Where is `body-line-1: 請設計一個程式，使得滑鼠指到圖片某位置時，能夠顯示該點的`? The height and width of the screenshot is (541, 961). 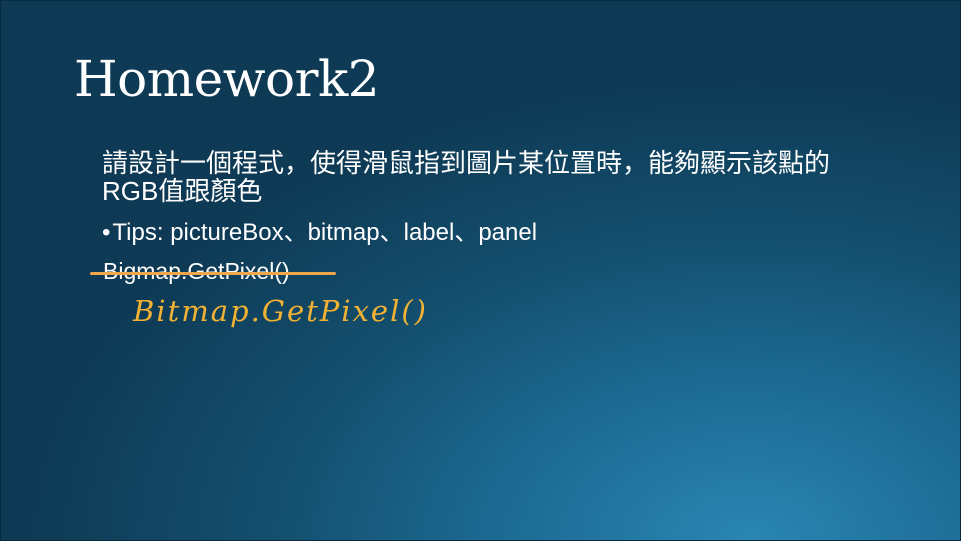
body-line-1: 請設計一個程式，使得滑鼠指到圖片某位置時，能夠顯示該點的 is located at coordinates (466, 163).